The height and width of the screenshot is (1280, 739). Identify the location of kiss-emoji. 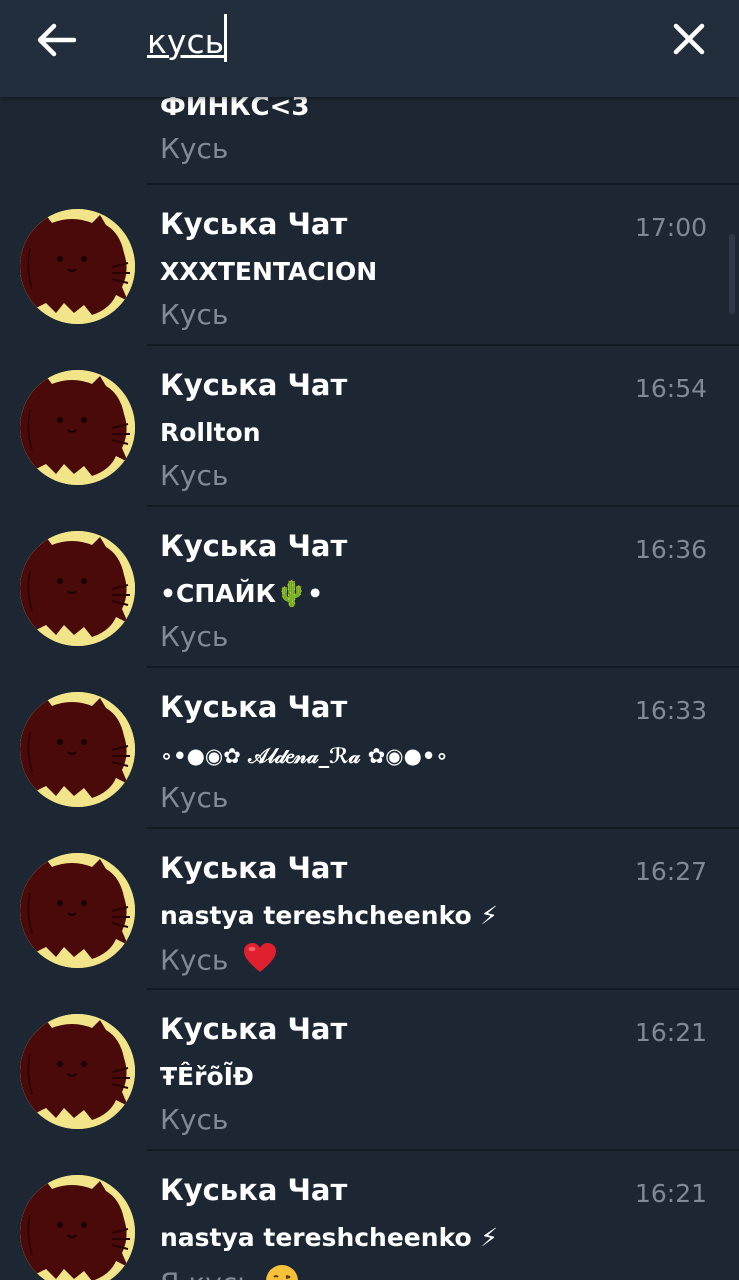
(282, 1272).